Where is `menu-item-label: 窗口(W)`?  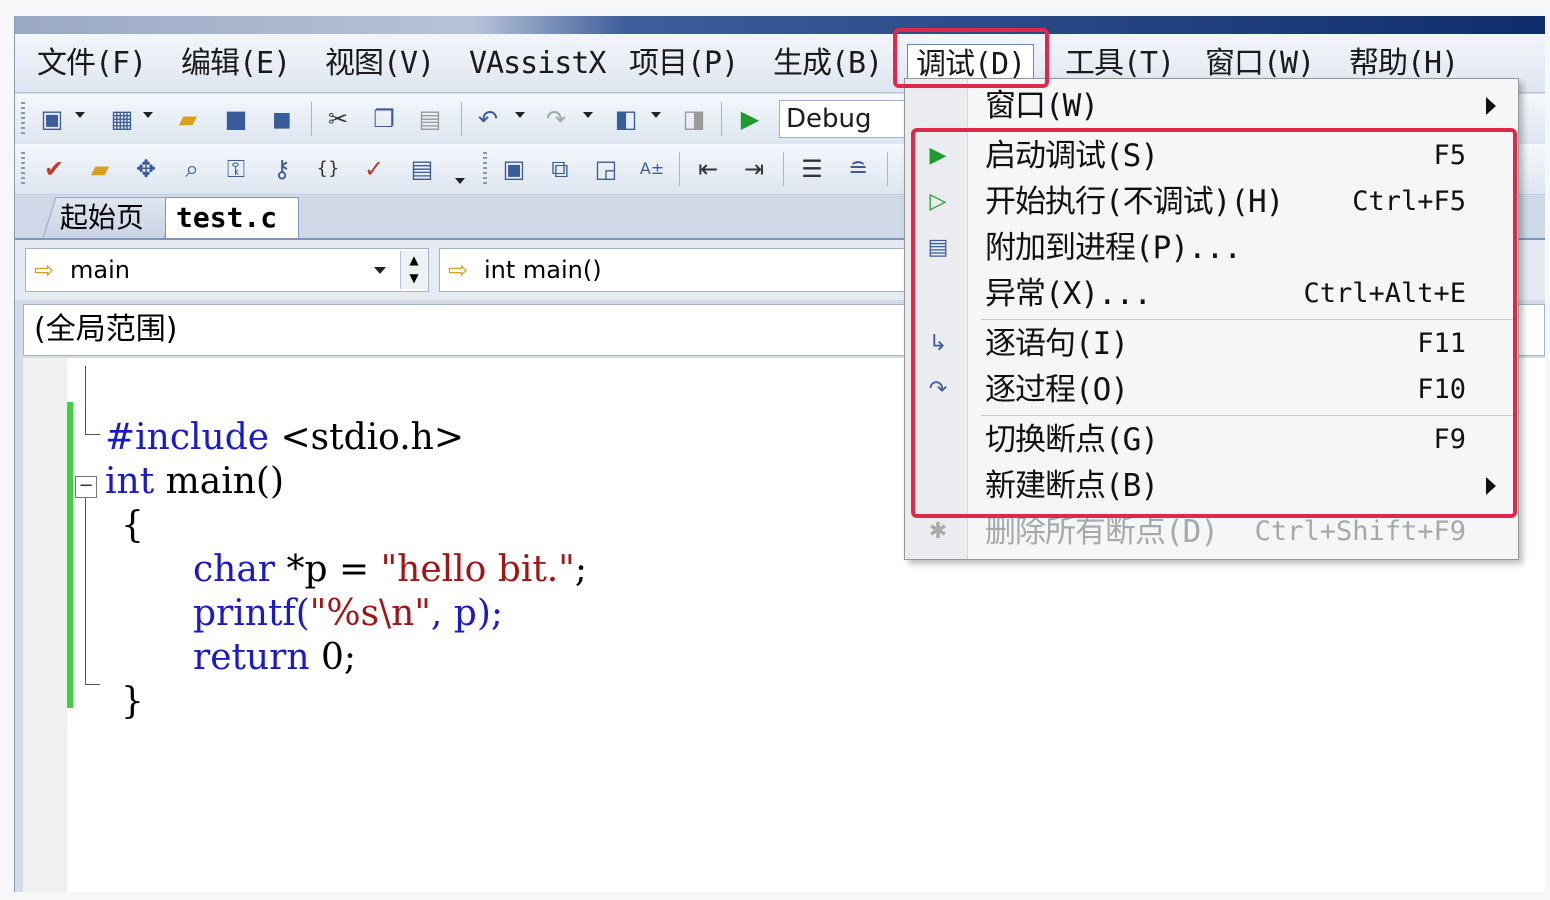 menu-item-label: 窗口(W) is located at coordinates (1042, 106).